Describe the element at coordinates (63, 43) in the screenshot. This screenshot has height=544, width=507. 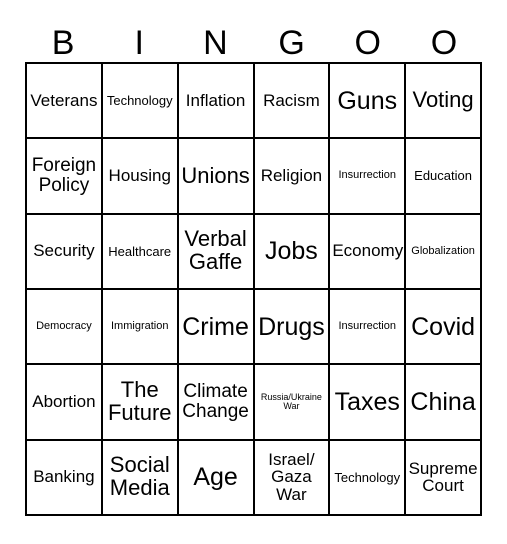
I see `bingo-header-letter-0: B` at that location.